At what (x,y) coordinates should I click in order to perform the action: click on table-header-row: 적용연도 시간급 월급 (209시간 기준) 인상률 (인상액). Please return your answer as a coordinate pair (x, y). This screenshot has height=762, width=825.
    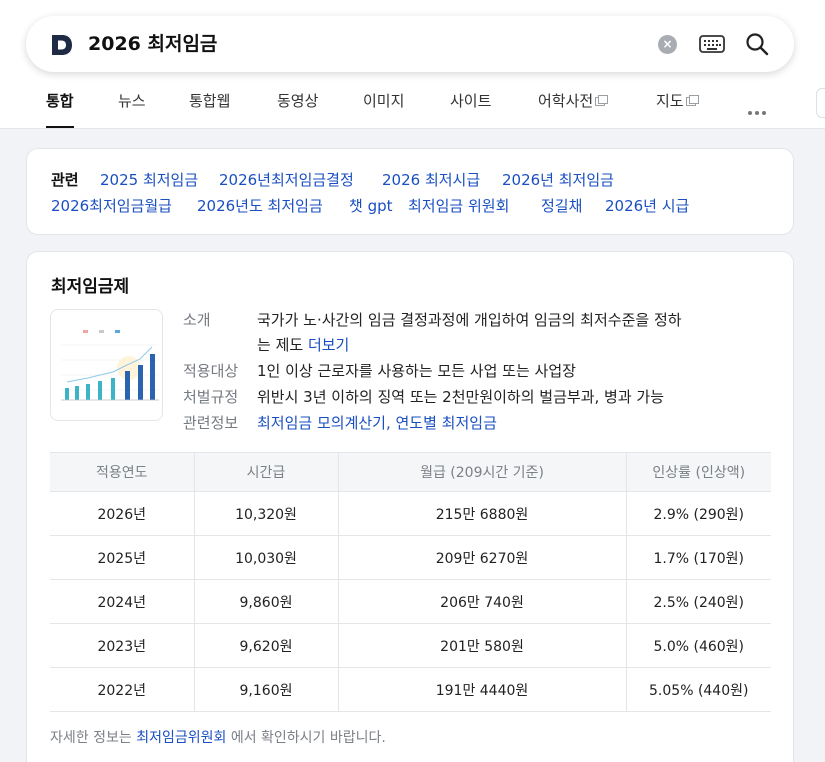
    Looking at the image, I should click on (410, 472).